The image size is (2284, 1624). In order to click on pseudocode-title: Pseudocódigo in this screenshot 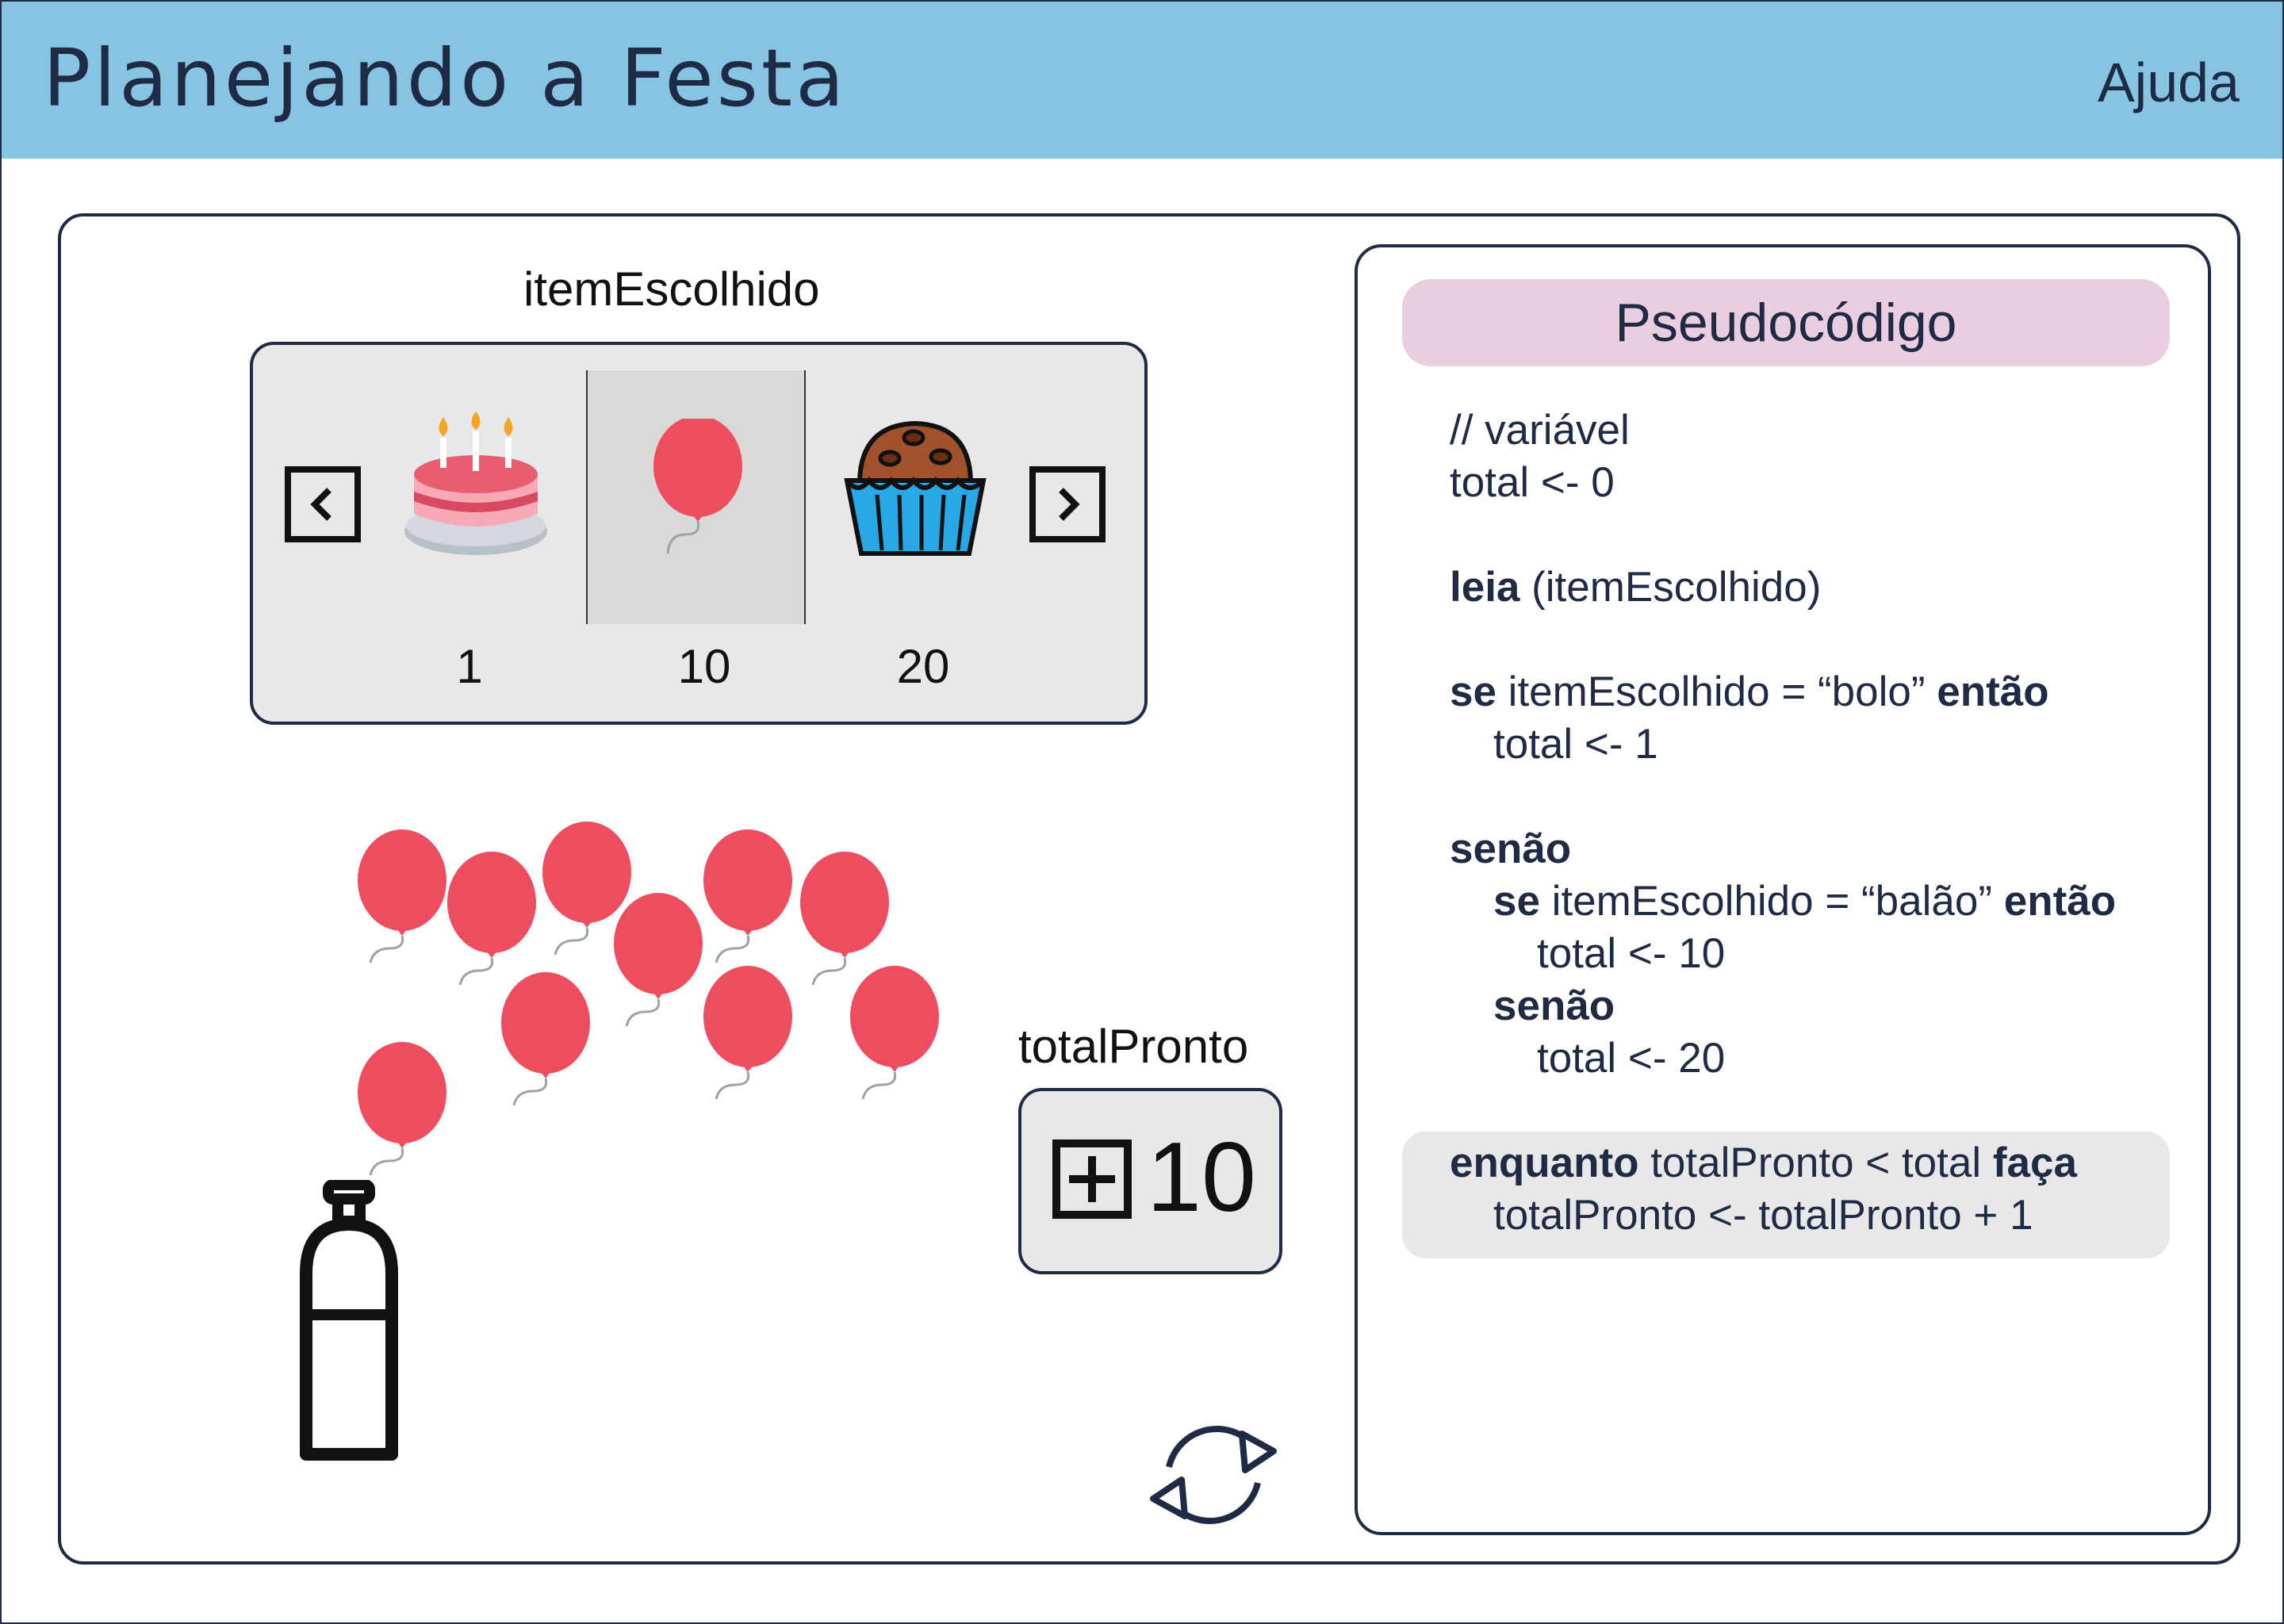, I will do `click(1786, 322)`.